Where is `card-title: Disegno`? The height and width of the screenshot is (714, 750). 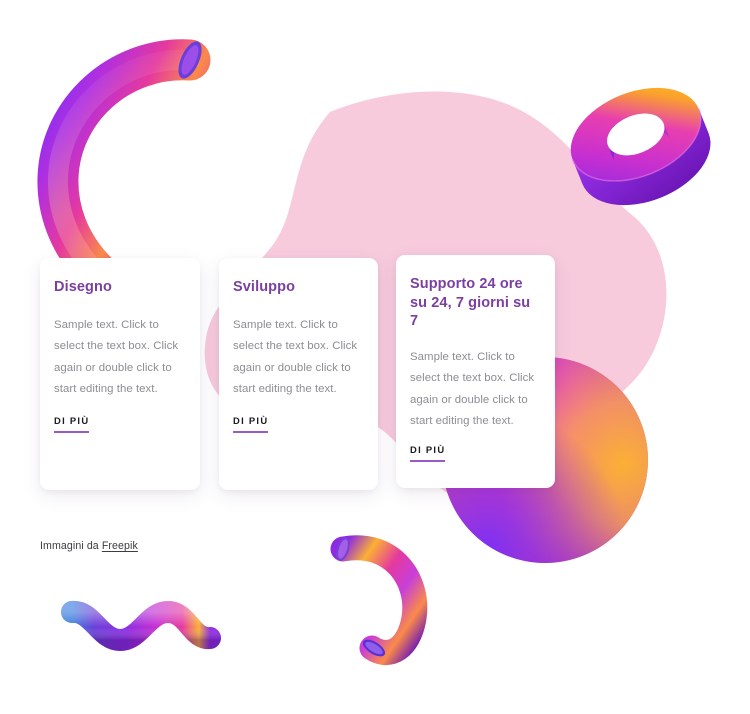 card-title: Disegno is located at coordinates (83, 287).